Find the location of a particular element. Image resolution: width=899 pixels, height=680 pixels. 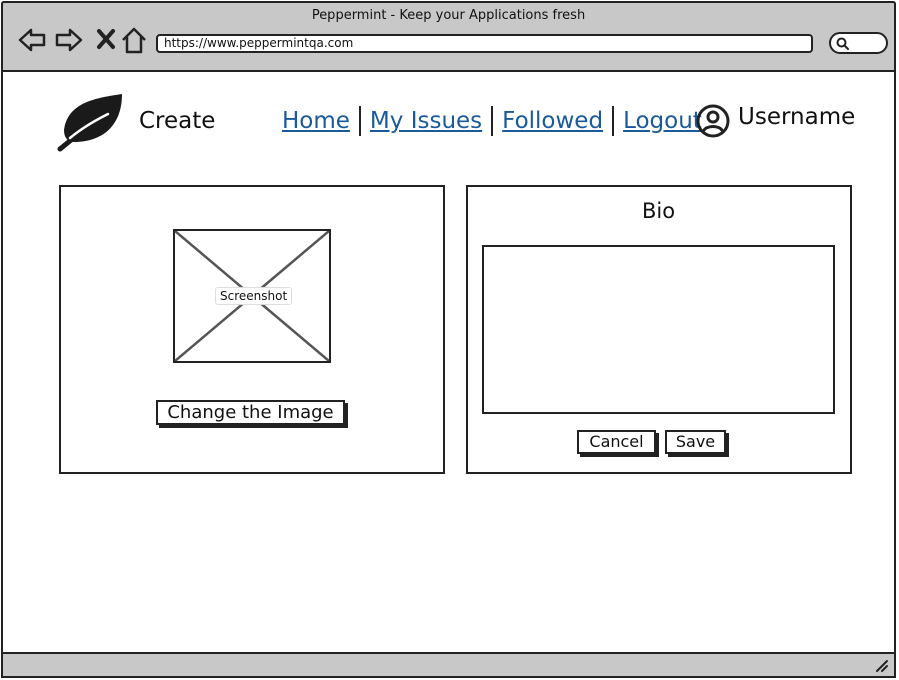

image-placeholder-label: Screenshot is located at coordinates (254, 296).